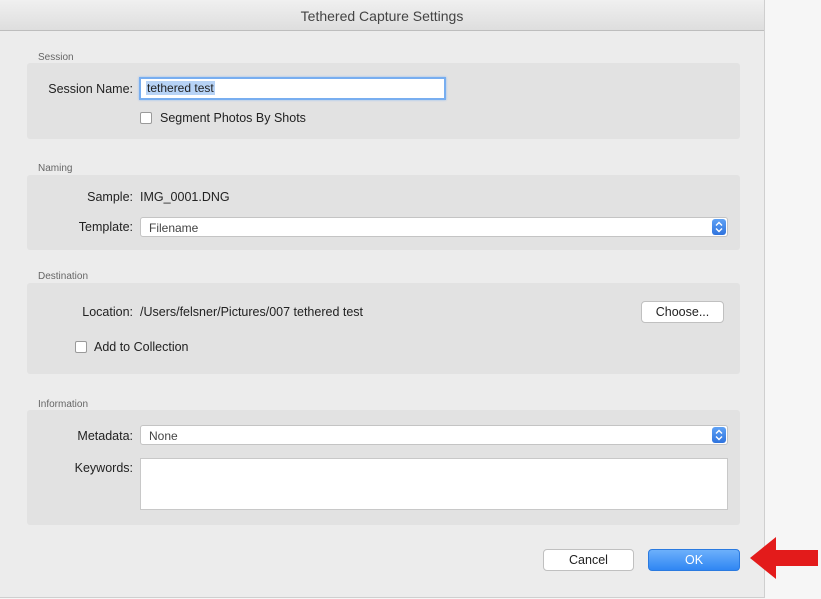  Describe the element at coordinates (56, 57) in the screenshot. I see `section-label-session: Session` at that location.